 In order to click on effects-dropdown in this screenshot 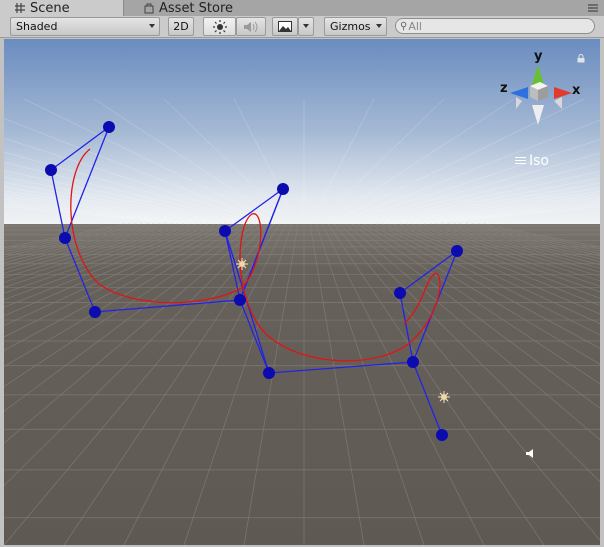, I will do `click(306, 26)`.